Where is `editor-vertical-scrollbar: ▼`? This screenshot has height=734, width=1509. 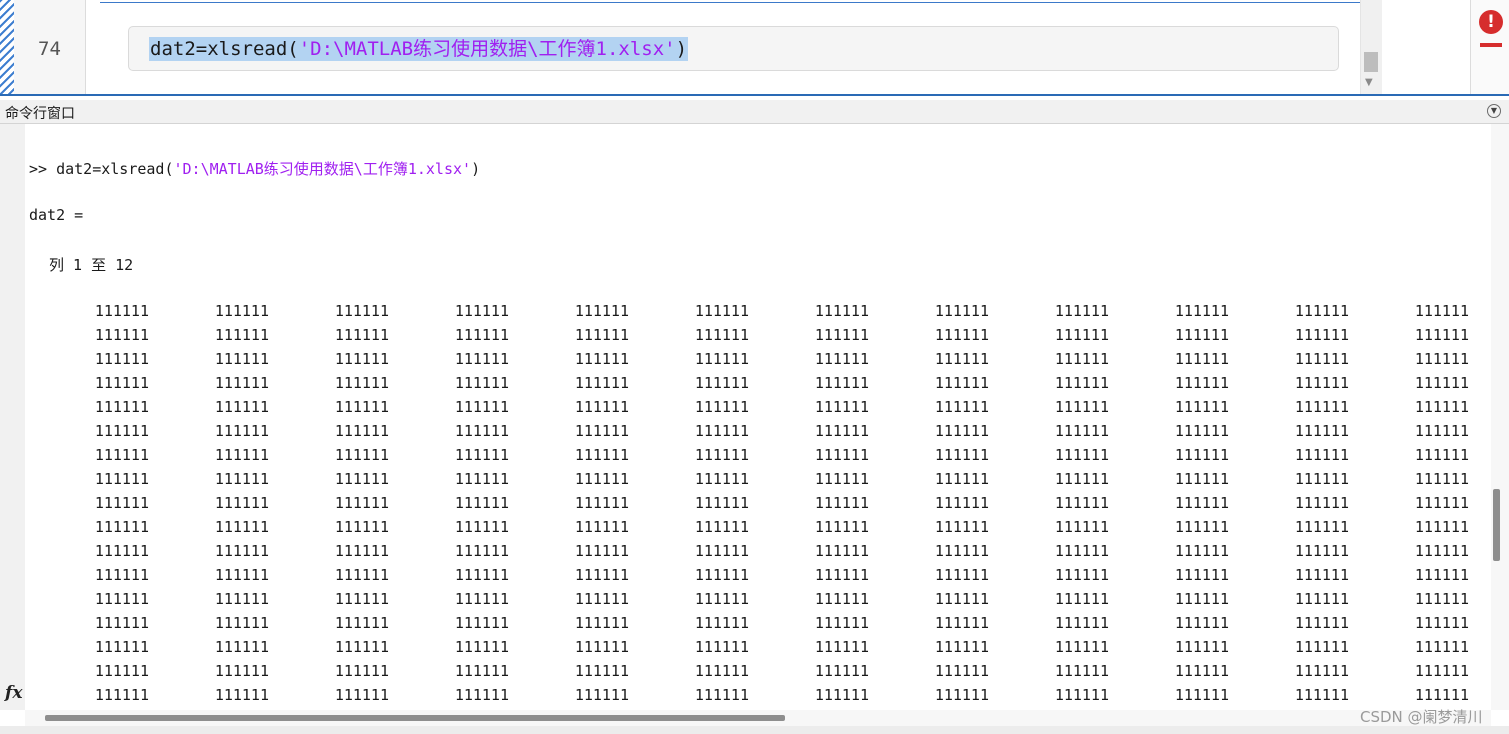
editor-vertical-scrollbar: ▼ is located at coordinates (1371, 47).